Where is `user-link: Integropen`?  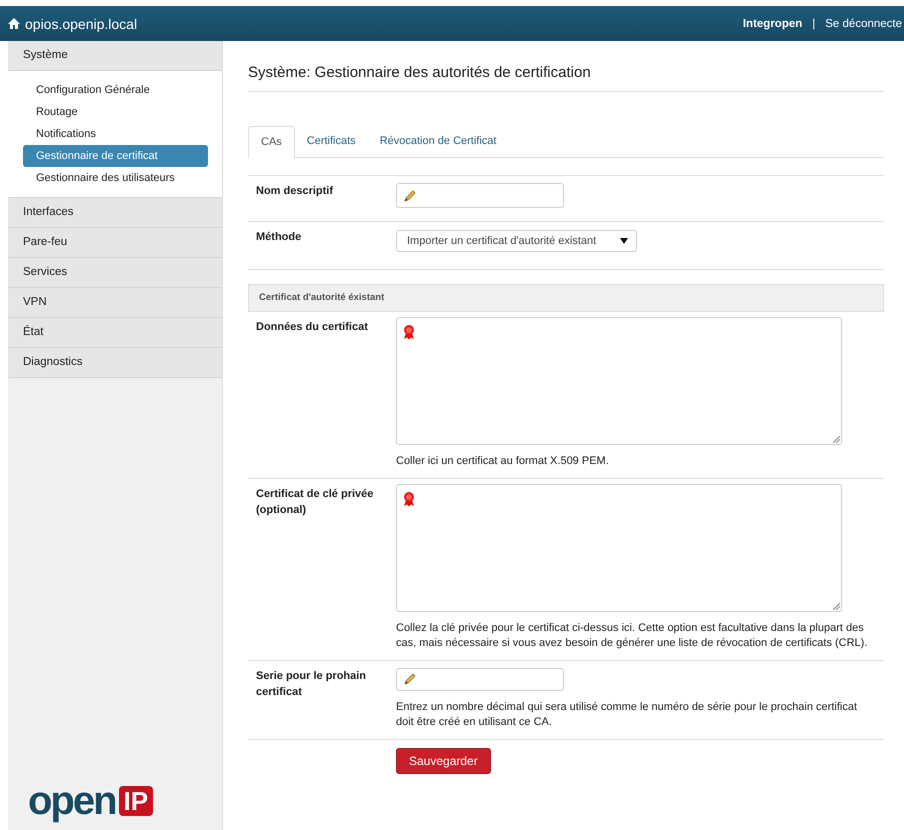
user-link: Integropen is located at coordinates (772, 24).